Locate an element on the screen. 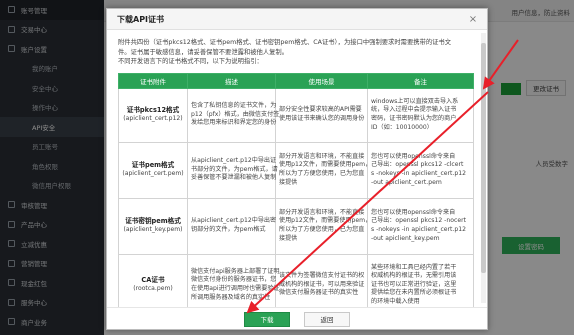 The height and width of the screenshot is (335, 574). dialog-title: 下载API证书 is located at coordinates (141, 19).